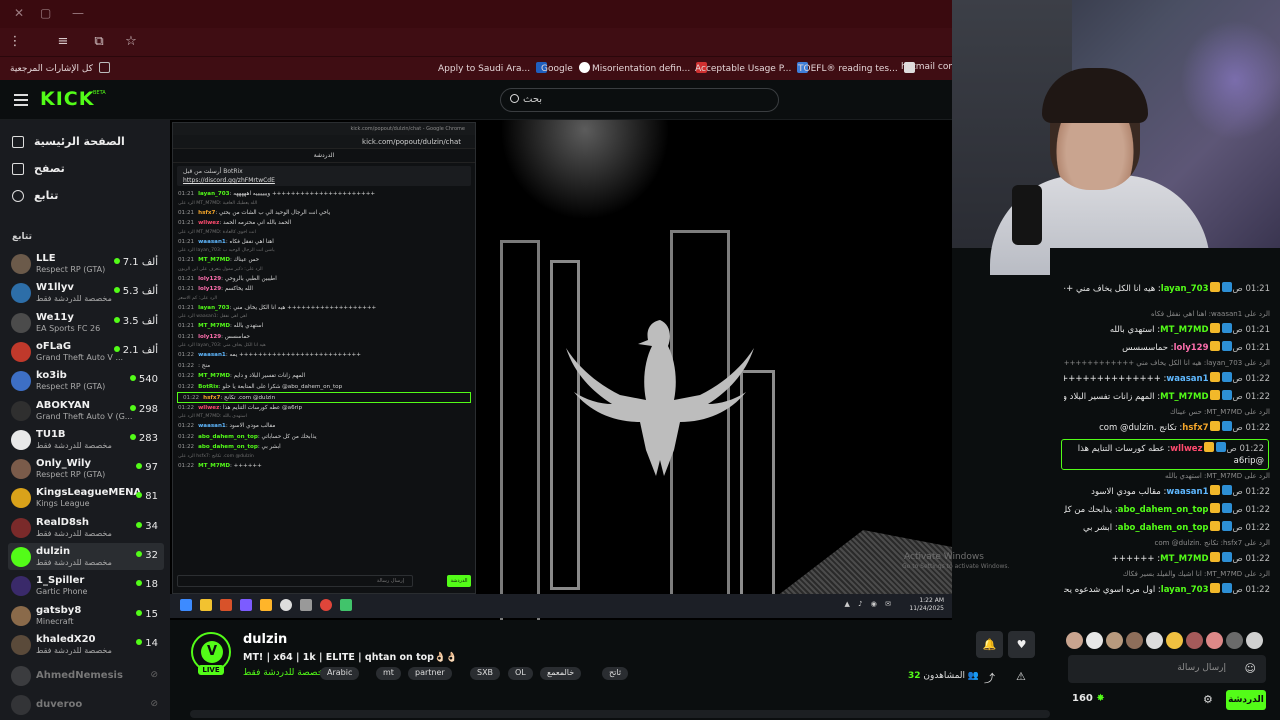  I want to click on sidebar-channel: W1llyv مخصصة للدردشة فقط 5.3 ألف, so click(86, 292).